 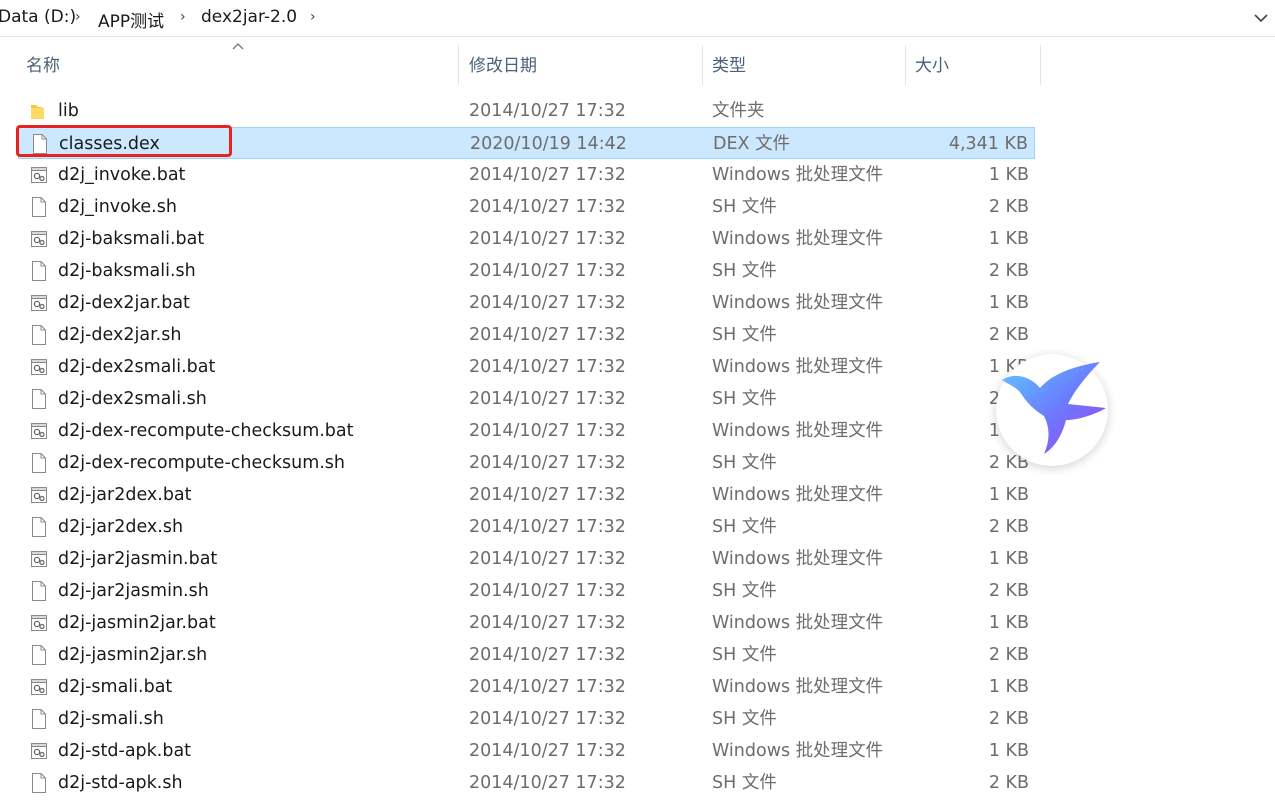 What do you see at coordinates (806, 65) in the screenshot?
I see `column-header-type: 类型` at bounding box center [806, 65].